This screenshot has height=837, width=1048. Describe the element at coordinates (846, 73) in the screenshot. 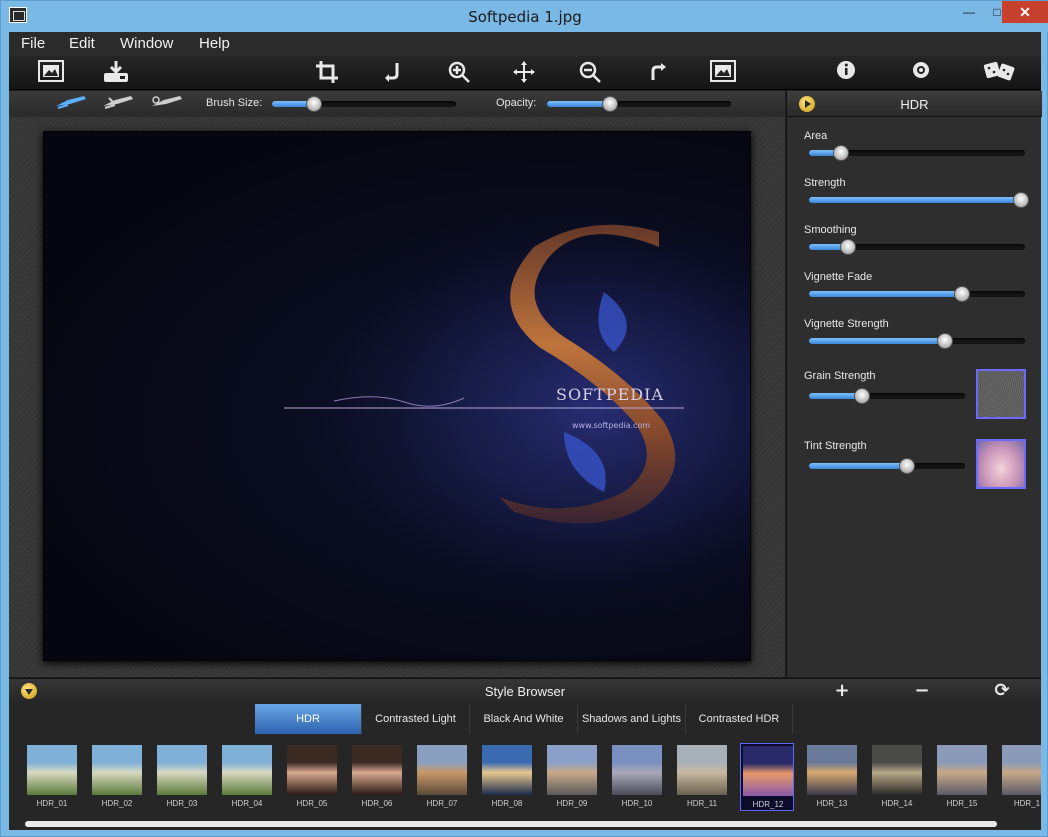

I see `info-icon` at that location.